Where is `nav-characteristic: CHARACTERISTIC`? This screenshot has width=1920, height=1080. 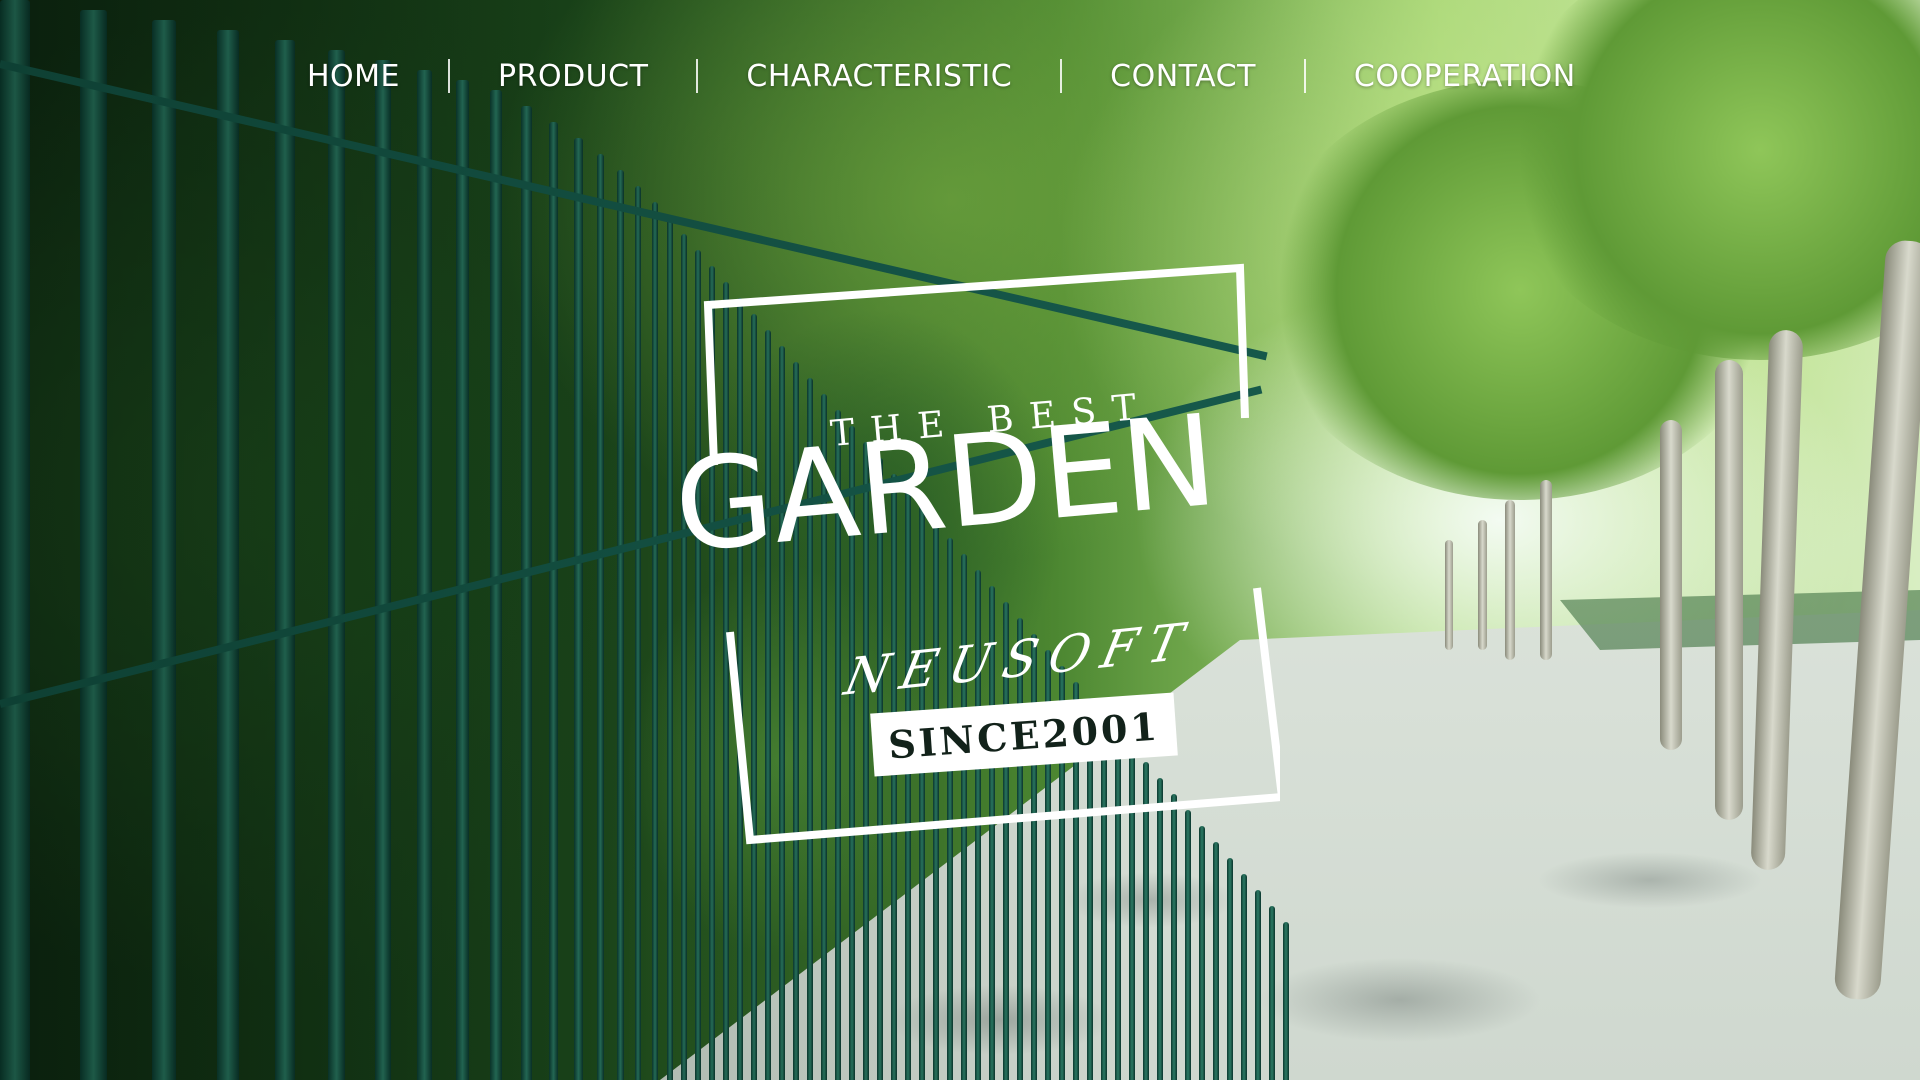
nav-characteristic: CHARACTERISTIC is located at coordinates (879, 76).